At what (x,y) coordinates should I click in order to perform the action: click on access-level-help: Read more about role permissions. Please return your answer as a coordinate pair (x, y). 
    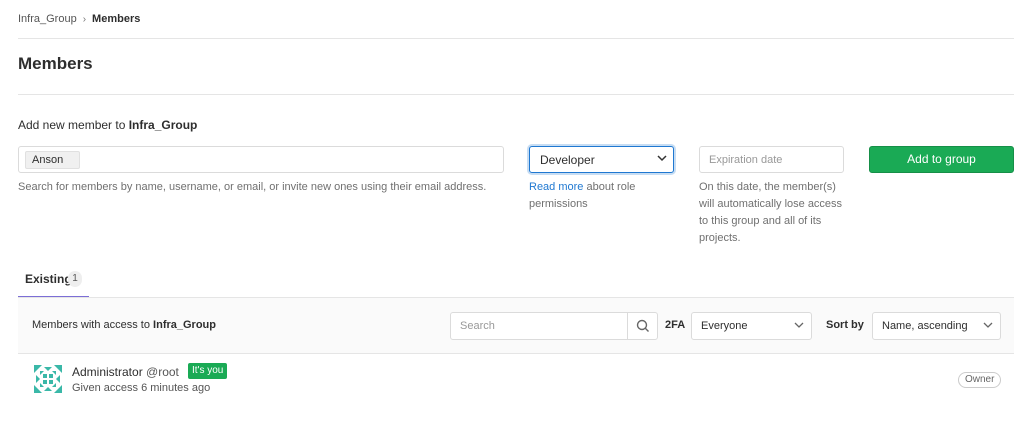
    Looking at the image, I should click on (604, 196).